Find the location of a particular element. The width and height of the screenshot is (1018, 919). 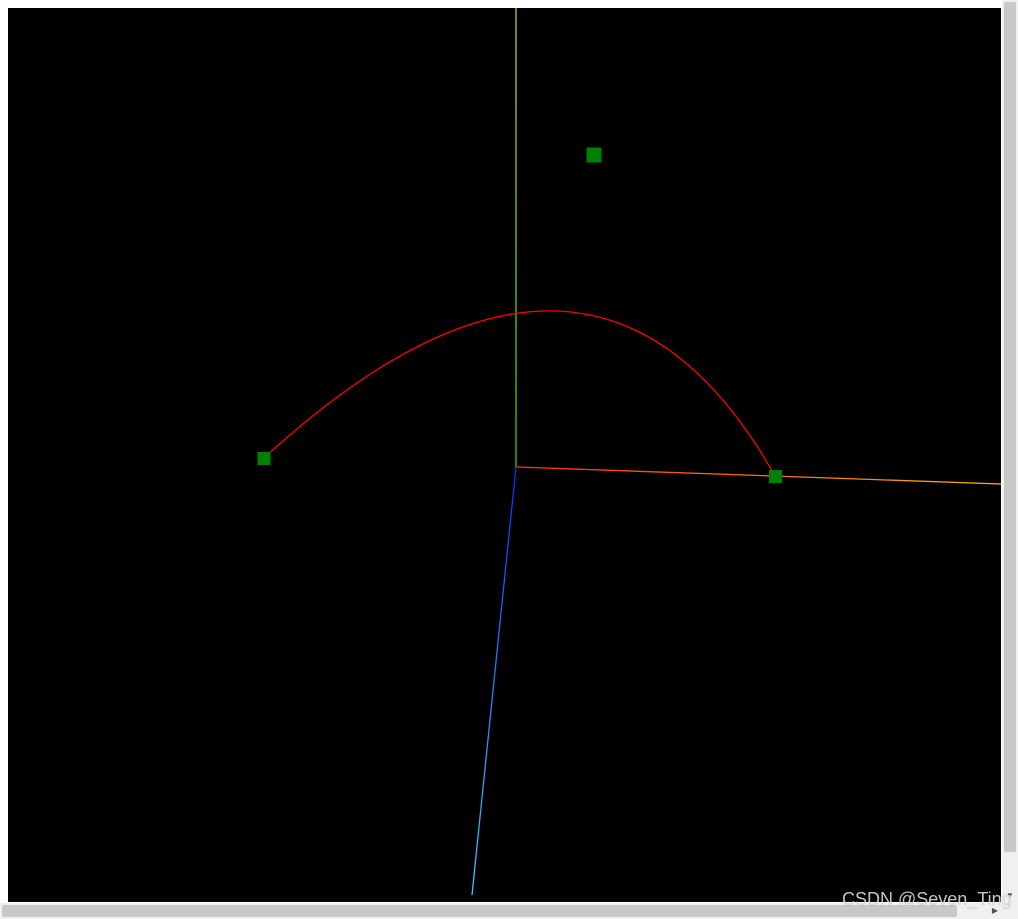

horizontal-scrollbar-thumb is located at coordinates (479, 911).